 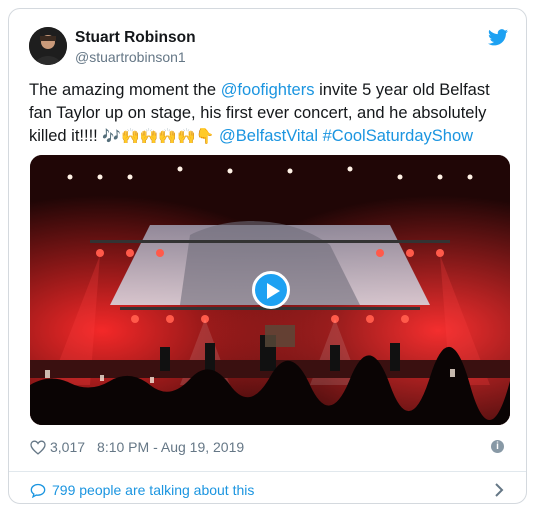 What do you see at coordinates (398, 136) in the screenshot?
I see `hashtag-link: #CoolSaturdayShow` at bounding box center [398, 136].